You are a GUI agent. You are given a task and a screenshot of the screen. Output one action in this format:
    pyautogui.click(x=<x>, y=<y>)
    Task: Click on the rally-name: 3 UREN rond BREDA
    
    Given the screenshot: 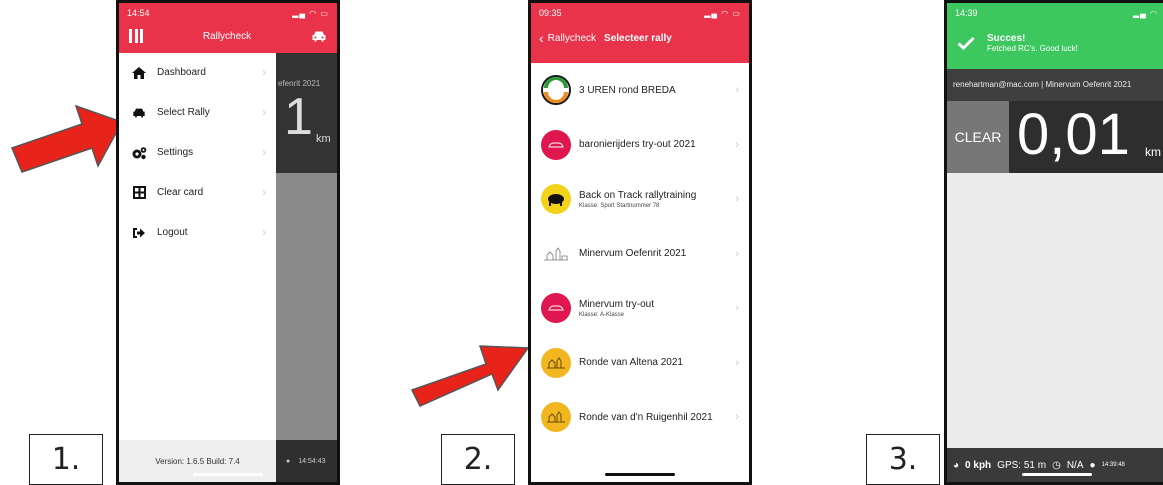 What is the action you would take?
    pyautogui.click(x=627, y=90)
    